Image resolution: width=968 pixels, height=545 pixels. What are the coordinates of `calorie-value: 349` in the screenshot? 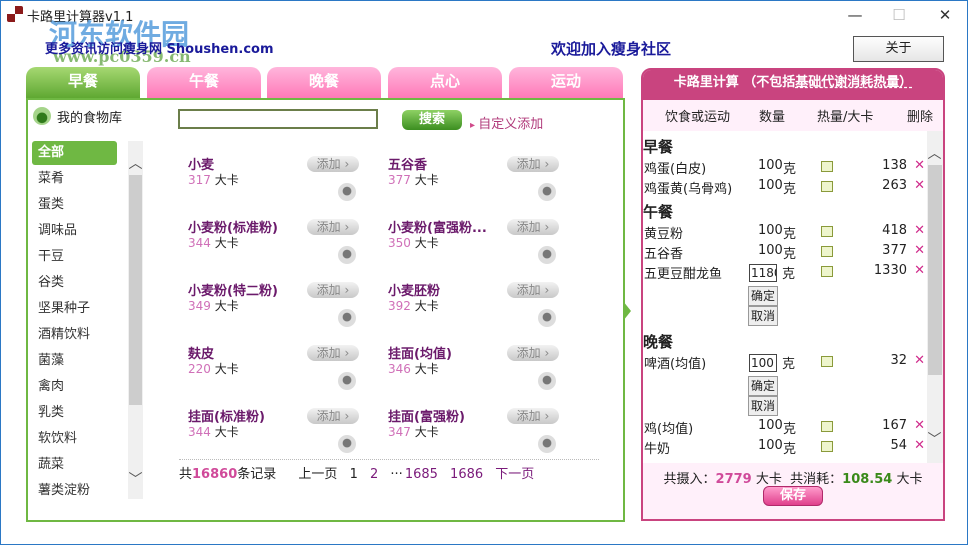 It's located at (199, 306).